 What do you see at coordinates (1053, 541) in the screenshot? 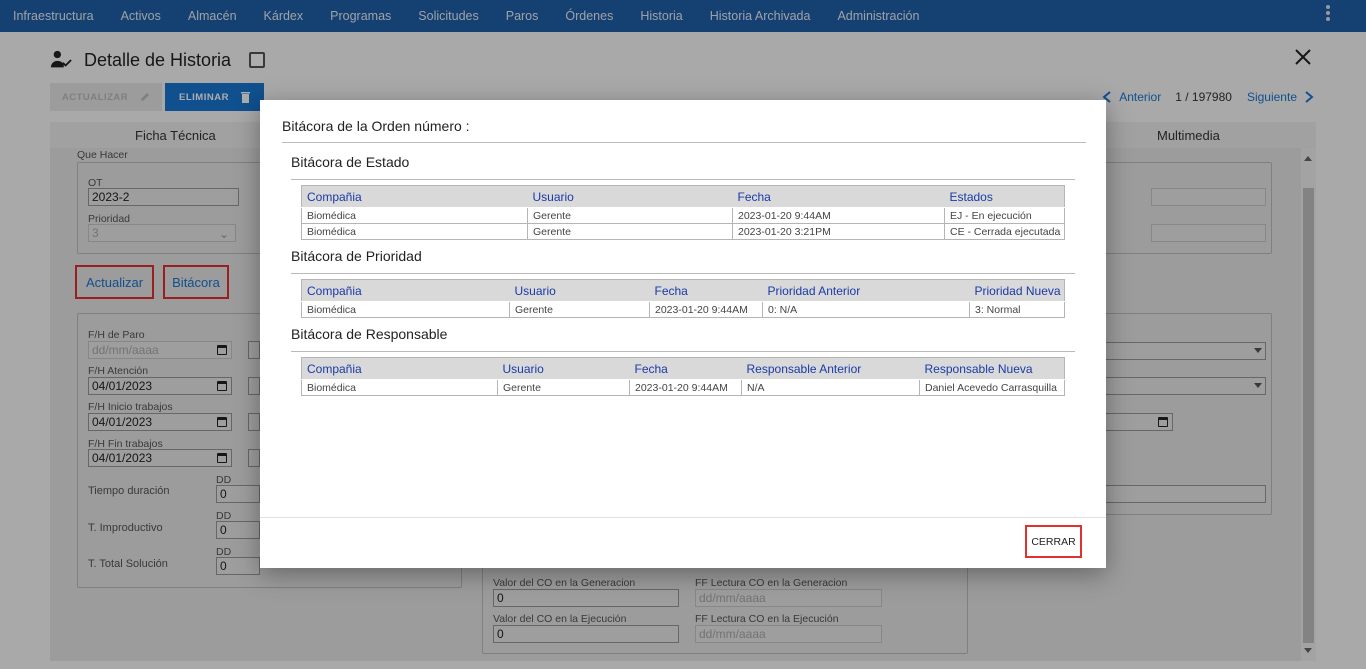
I see `close-button: CERRAR` at bounding box center [1053, 541].